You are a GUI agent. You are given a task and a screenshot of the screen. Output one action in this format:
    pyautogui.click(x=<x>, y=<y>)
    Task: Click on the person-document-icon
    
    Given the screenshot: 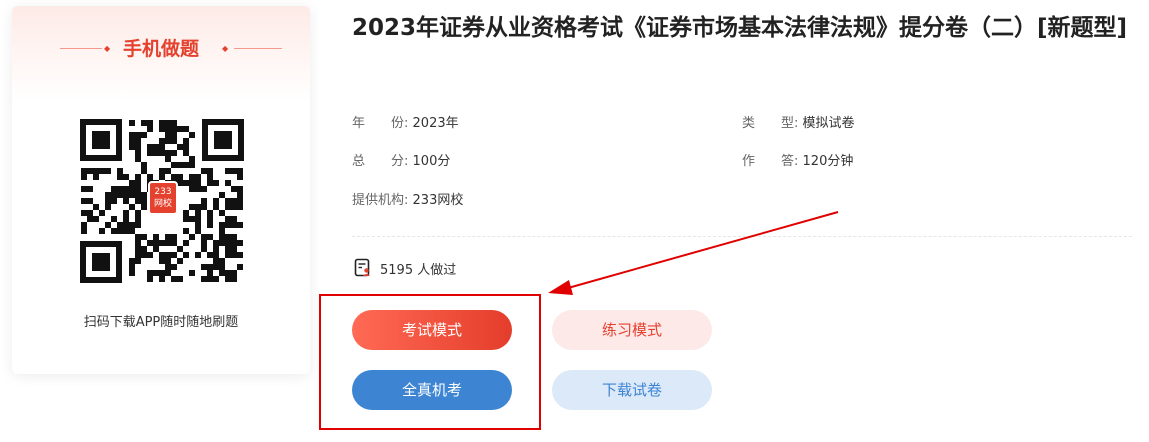 What is the action you would take?
    pyautogui.click(x=362, y=267)
    